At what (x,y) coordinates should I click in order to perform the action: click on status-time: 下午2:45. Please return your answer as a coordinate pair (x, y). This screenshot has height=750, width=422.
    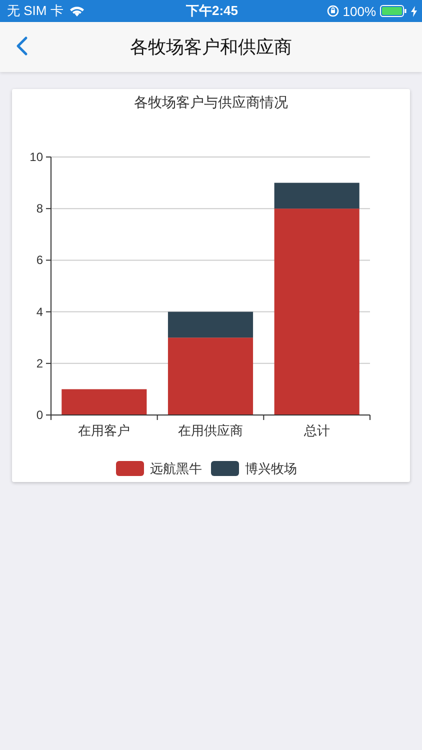
    Looking at the image, I should click on (212, 11).